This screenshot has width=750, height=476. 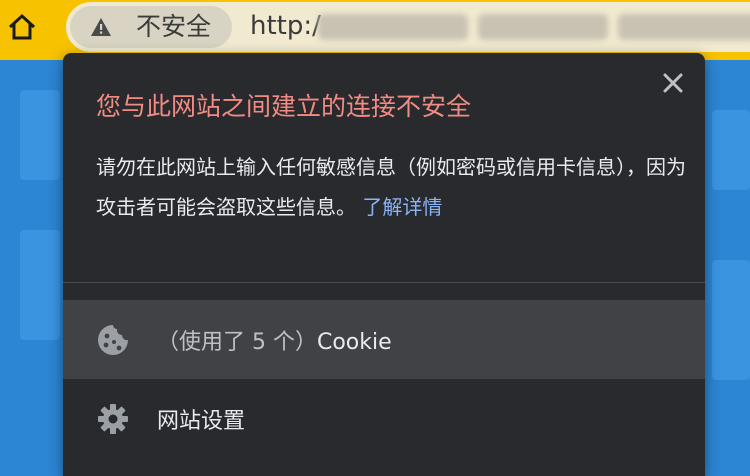 I want to click on home-icon, so click(x=22, y=26).